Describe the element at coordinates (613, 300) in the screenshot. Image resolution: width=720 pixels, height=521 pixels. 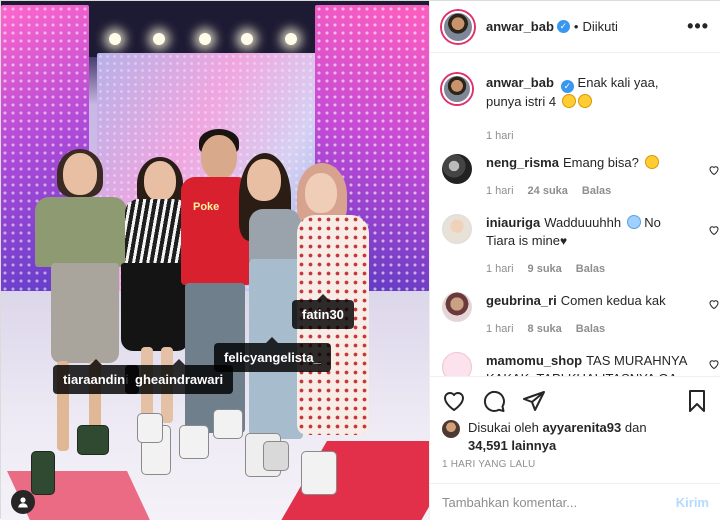
I see `comment-text: Comen kedua kak` at that location.